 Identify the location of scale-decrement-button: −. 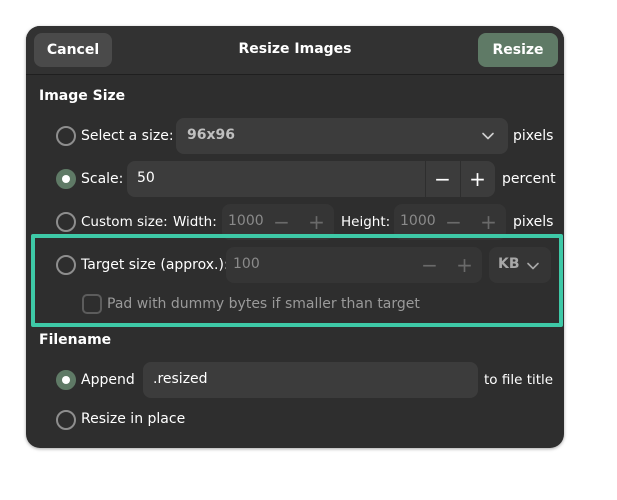
(442, 179).